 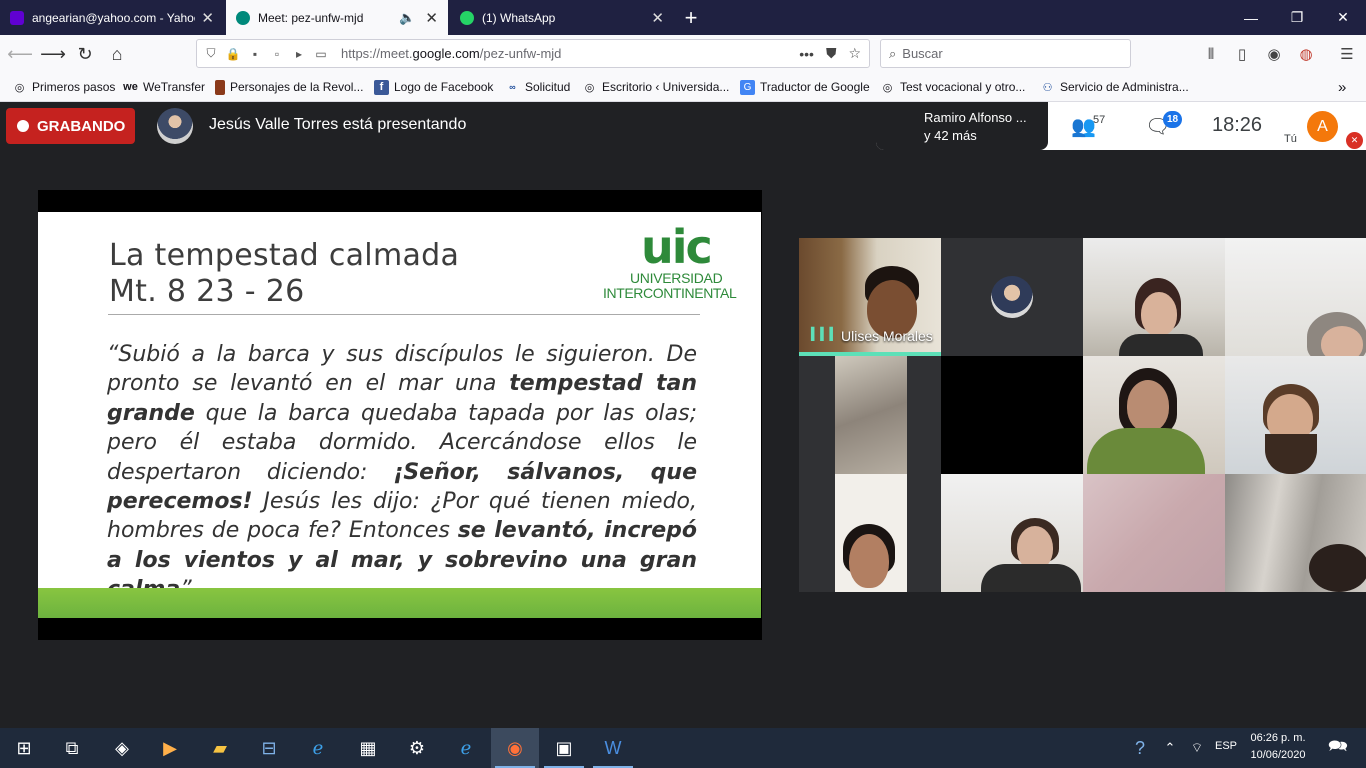 I want to click on app-icon: ◈, so click(x=122, y=748).